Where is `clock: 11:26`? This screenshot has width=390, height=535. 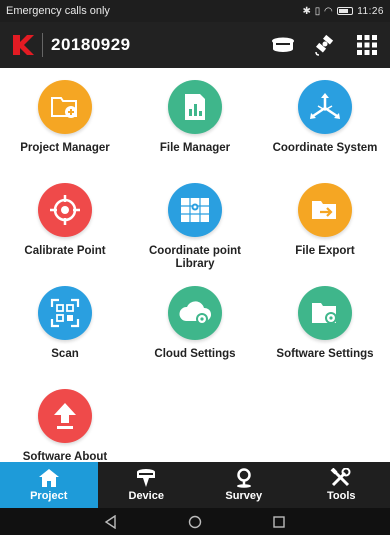
clock: 11:26 is located at coordinates (370, 11).